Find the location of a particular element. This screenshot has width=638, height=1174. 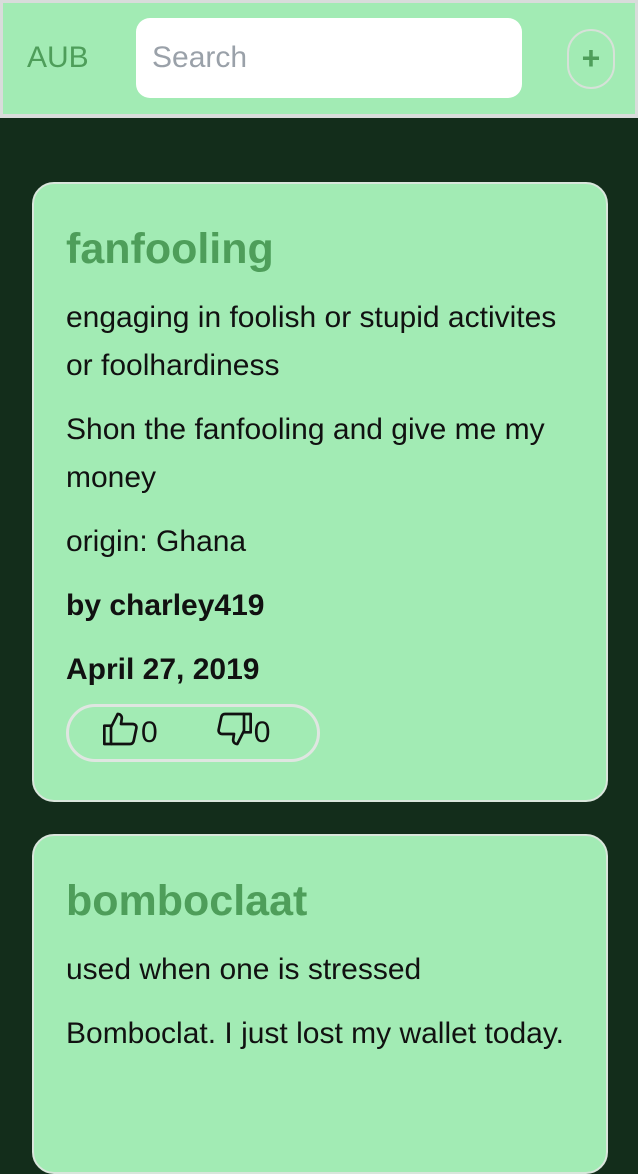

upvote-count: 0 is located at coordinates (149, 732).